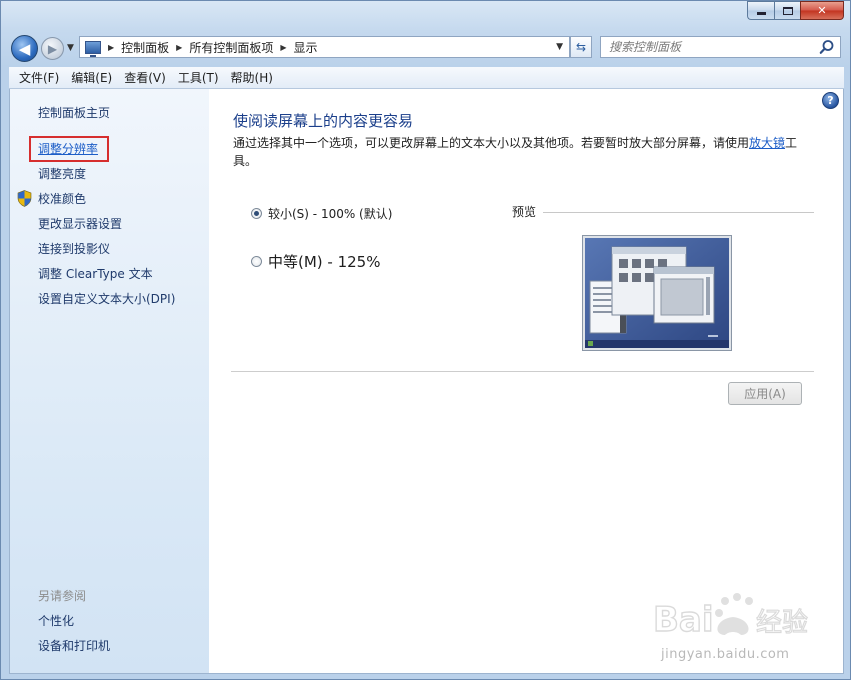  What do you see at coordinates (765, 393) in the screenshot?
I see `apply-button: 应用(A)` at bounding box center [765, 393].